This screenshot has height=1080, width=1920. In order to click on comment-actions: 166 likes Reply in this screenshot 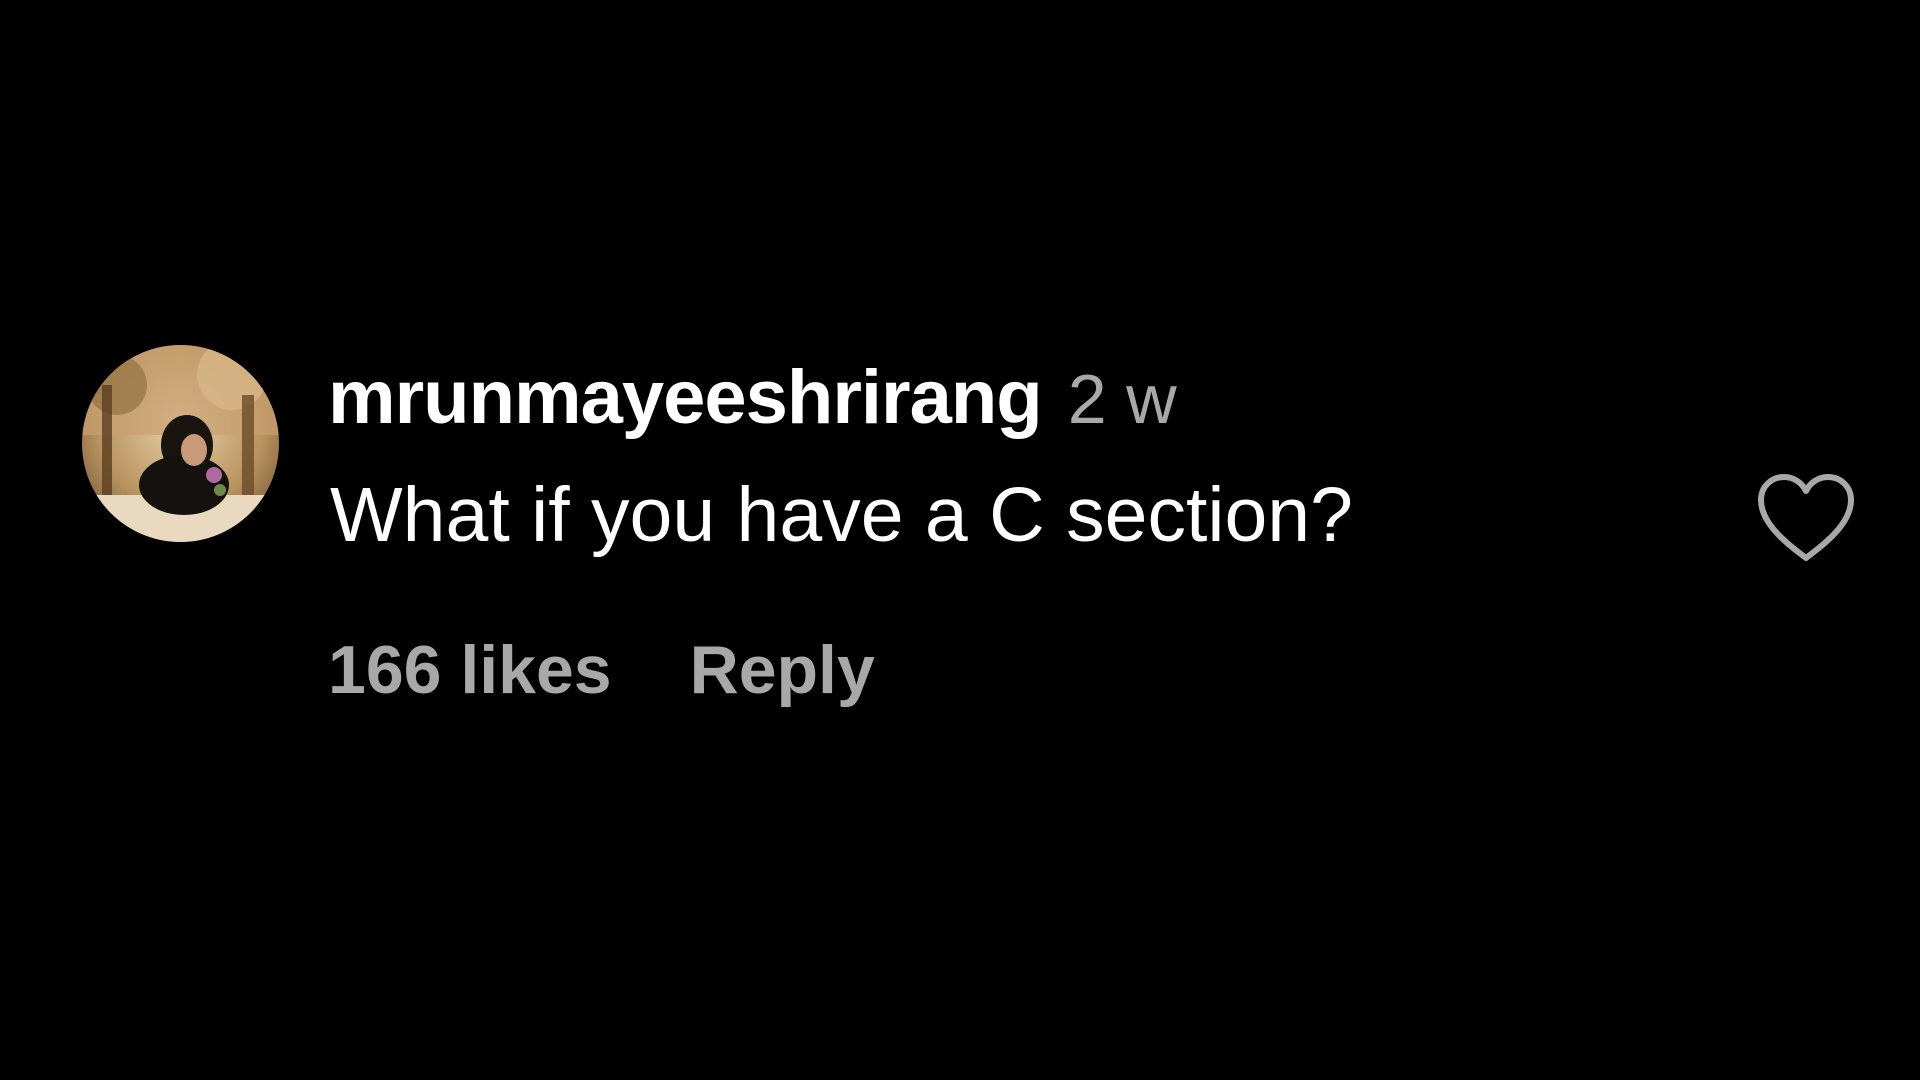, I will do `click(601, 670)`.